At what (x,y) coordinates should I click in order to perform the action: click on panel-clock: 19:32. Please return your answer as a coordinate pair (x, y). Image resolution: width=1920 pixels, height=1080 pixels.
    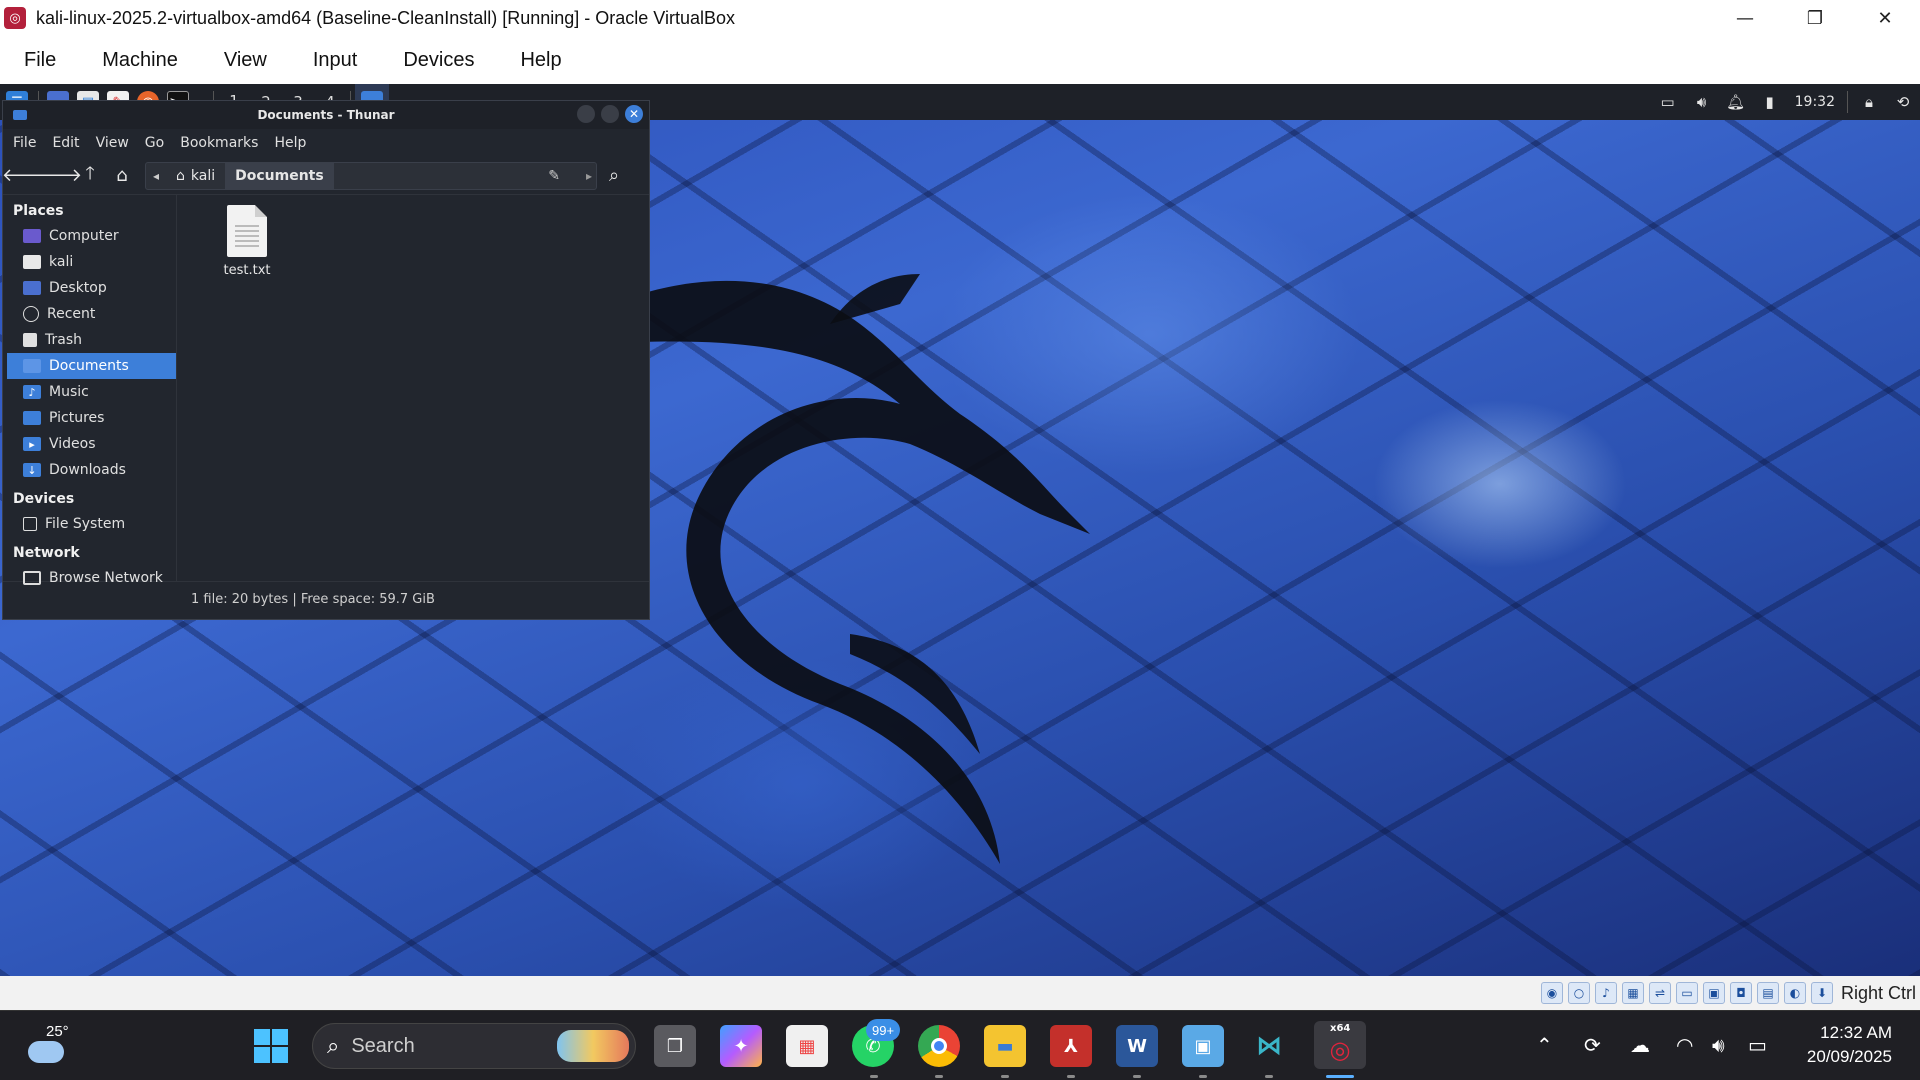
    Looking at the image, I should click on (1815, 102).